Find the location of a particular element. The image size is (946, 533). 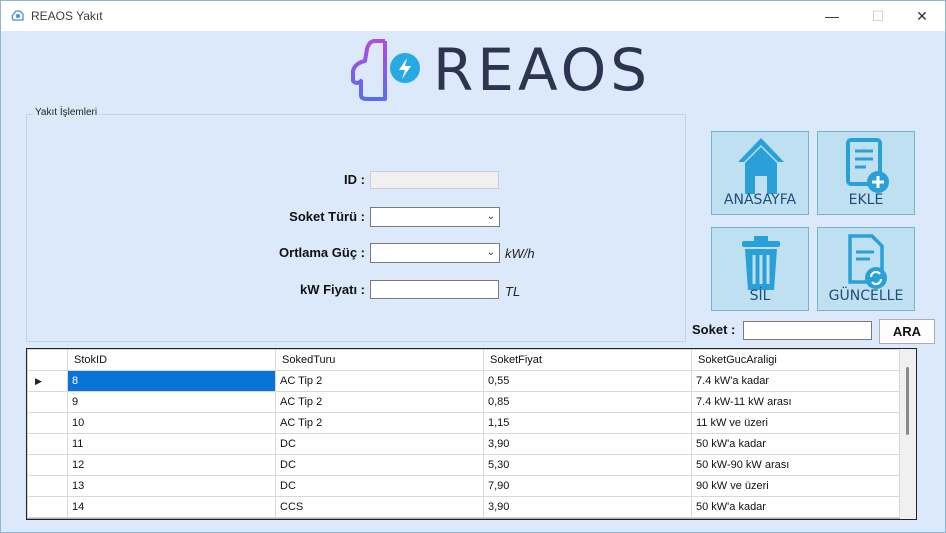

trash-icon is located at coordinates (761, 263).